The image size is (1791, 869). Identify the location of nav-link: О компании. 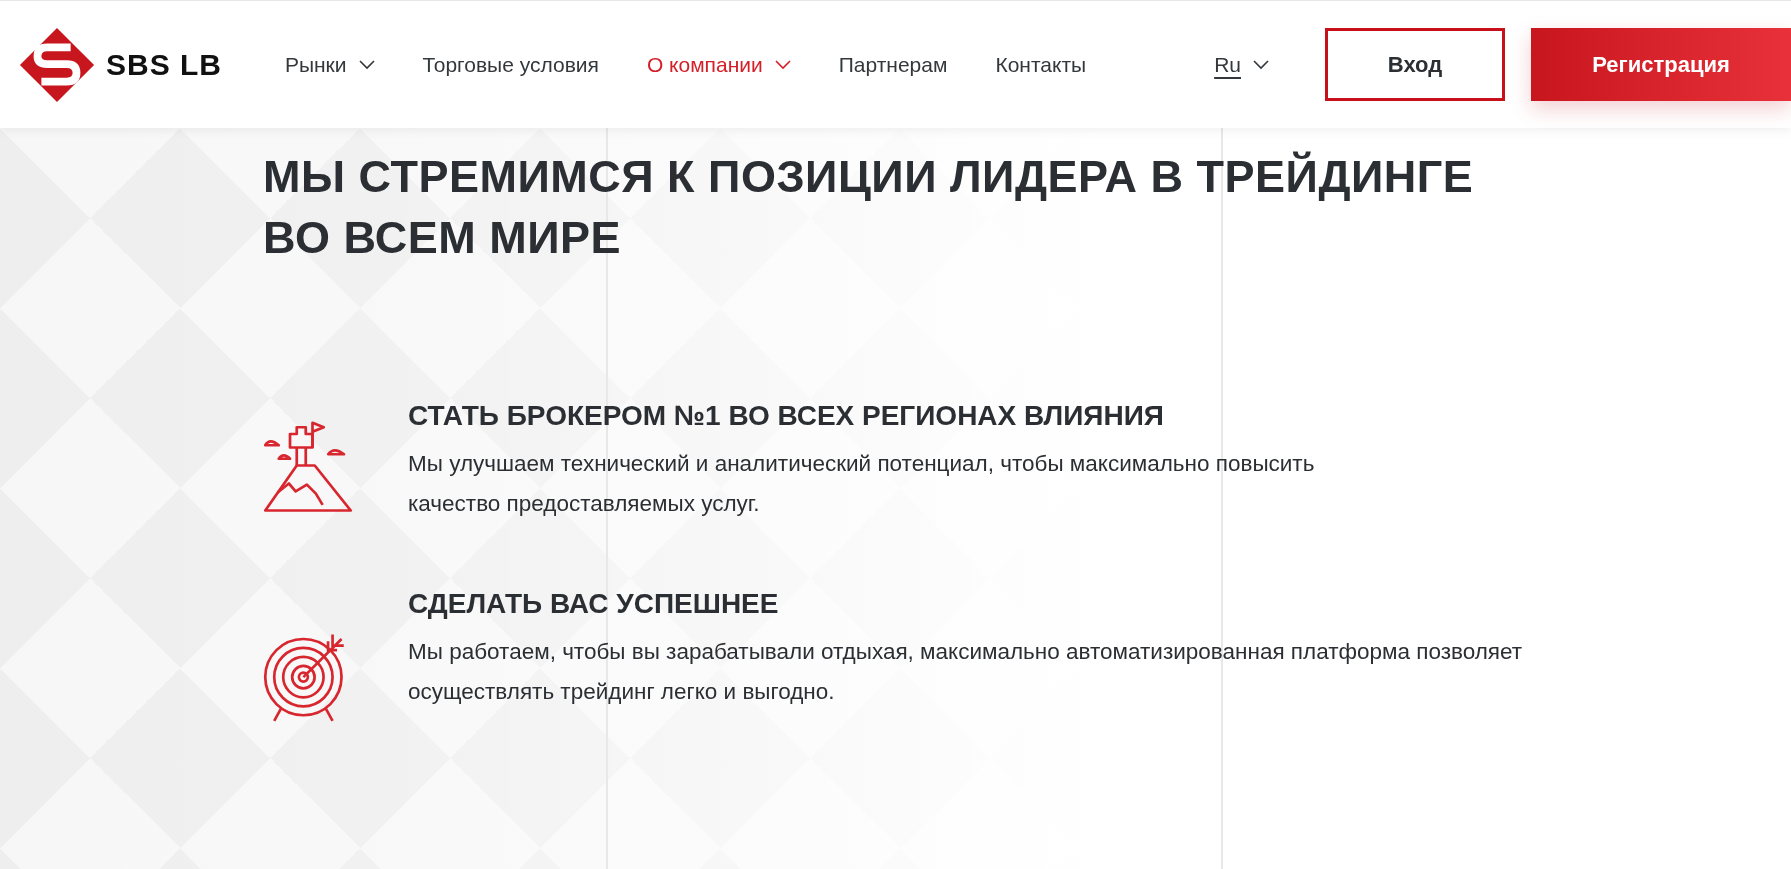
(718, 64).